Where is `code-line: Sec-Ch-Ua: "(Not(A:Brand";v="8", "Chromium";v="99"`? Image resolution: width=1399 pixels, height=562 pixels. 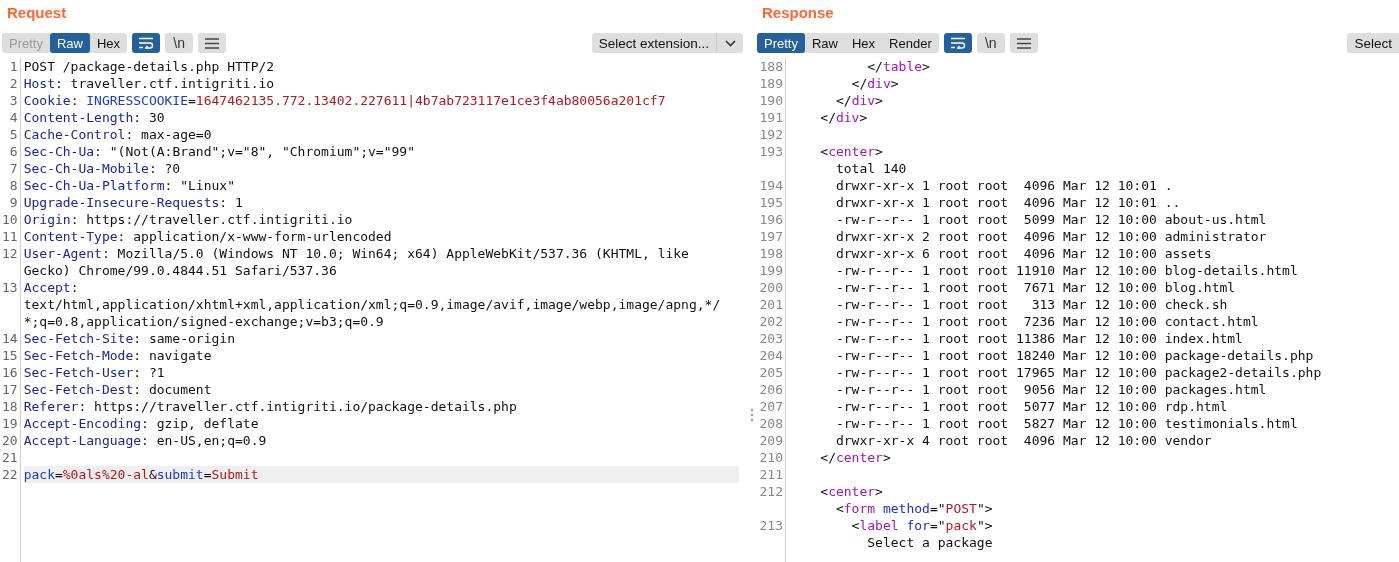
code-line: Sec-Ch-Ua: "(Not(A:Brand";v="8", "Chromium";v="99" is located at coordinates (219, 151).